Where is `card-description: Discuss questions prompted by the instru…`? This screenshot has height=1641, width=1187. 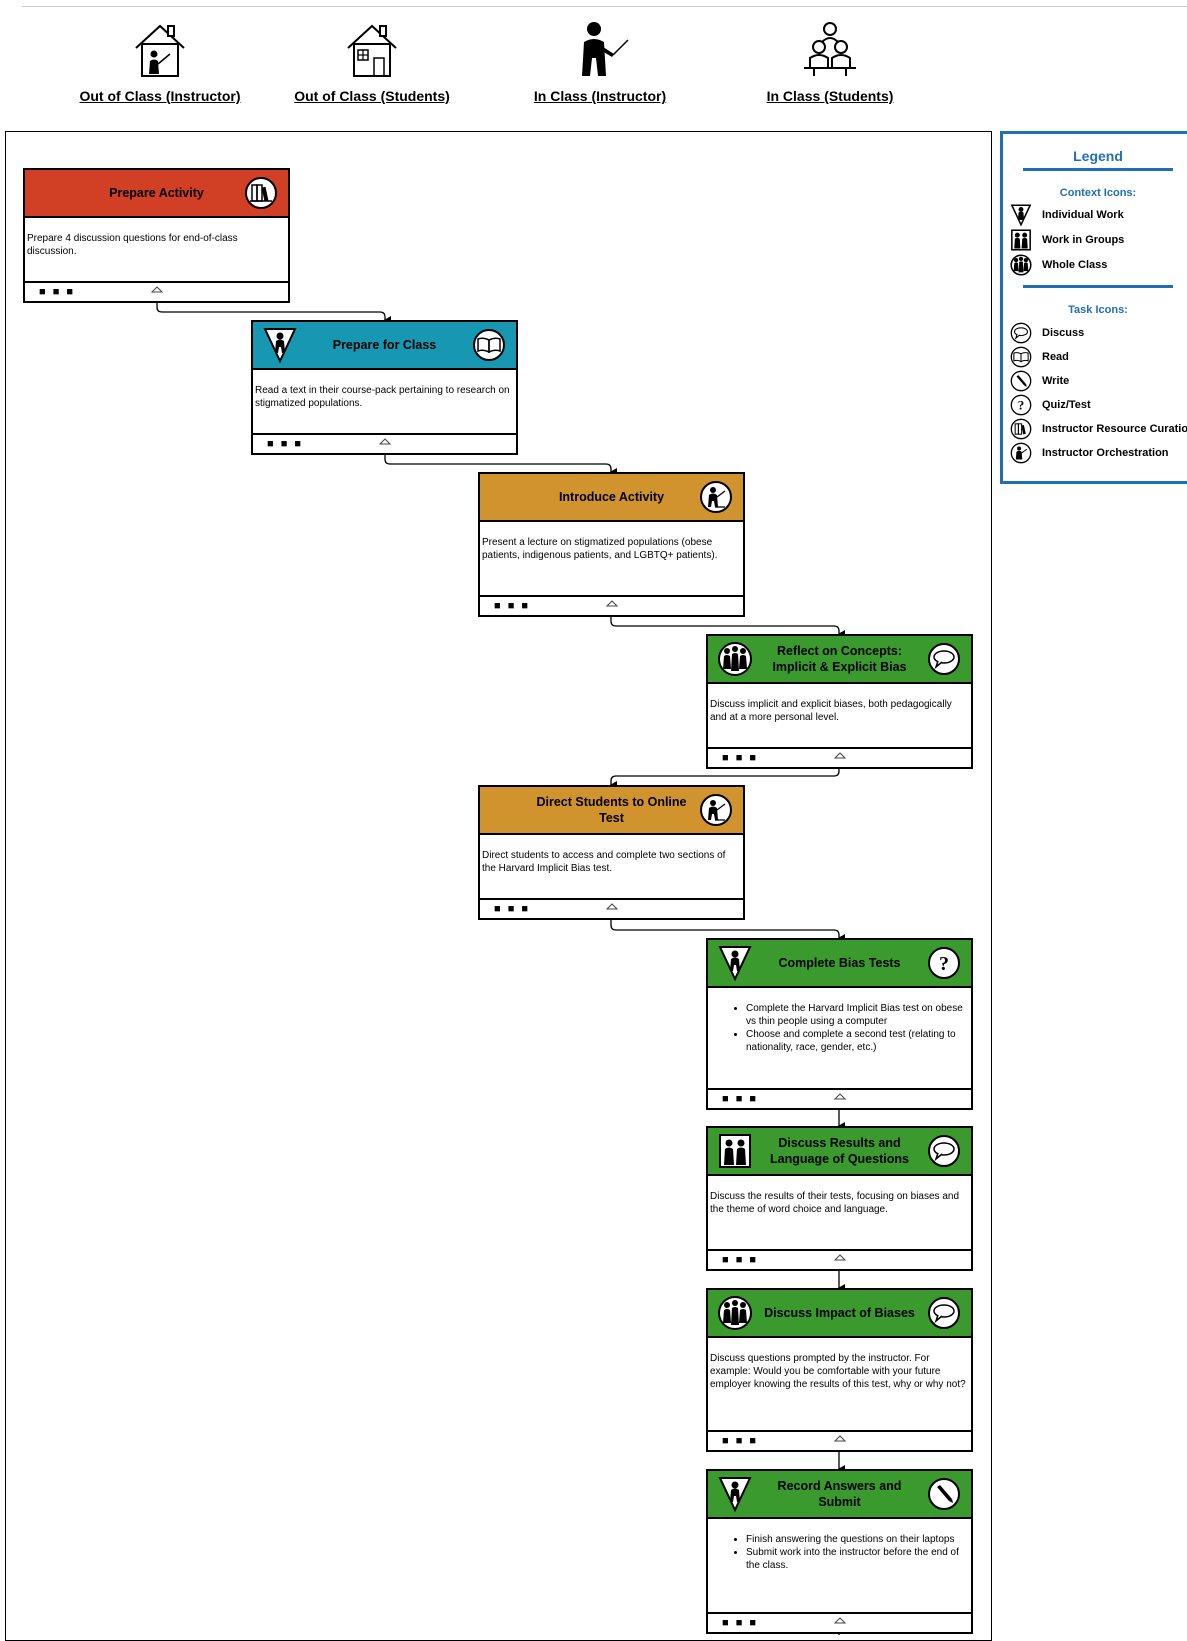 card-description: Discuss questions prompted by the instru… is located at coordinates (838, 1371).